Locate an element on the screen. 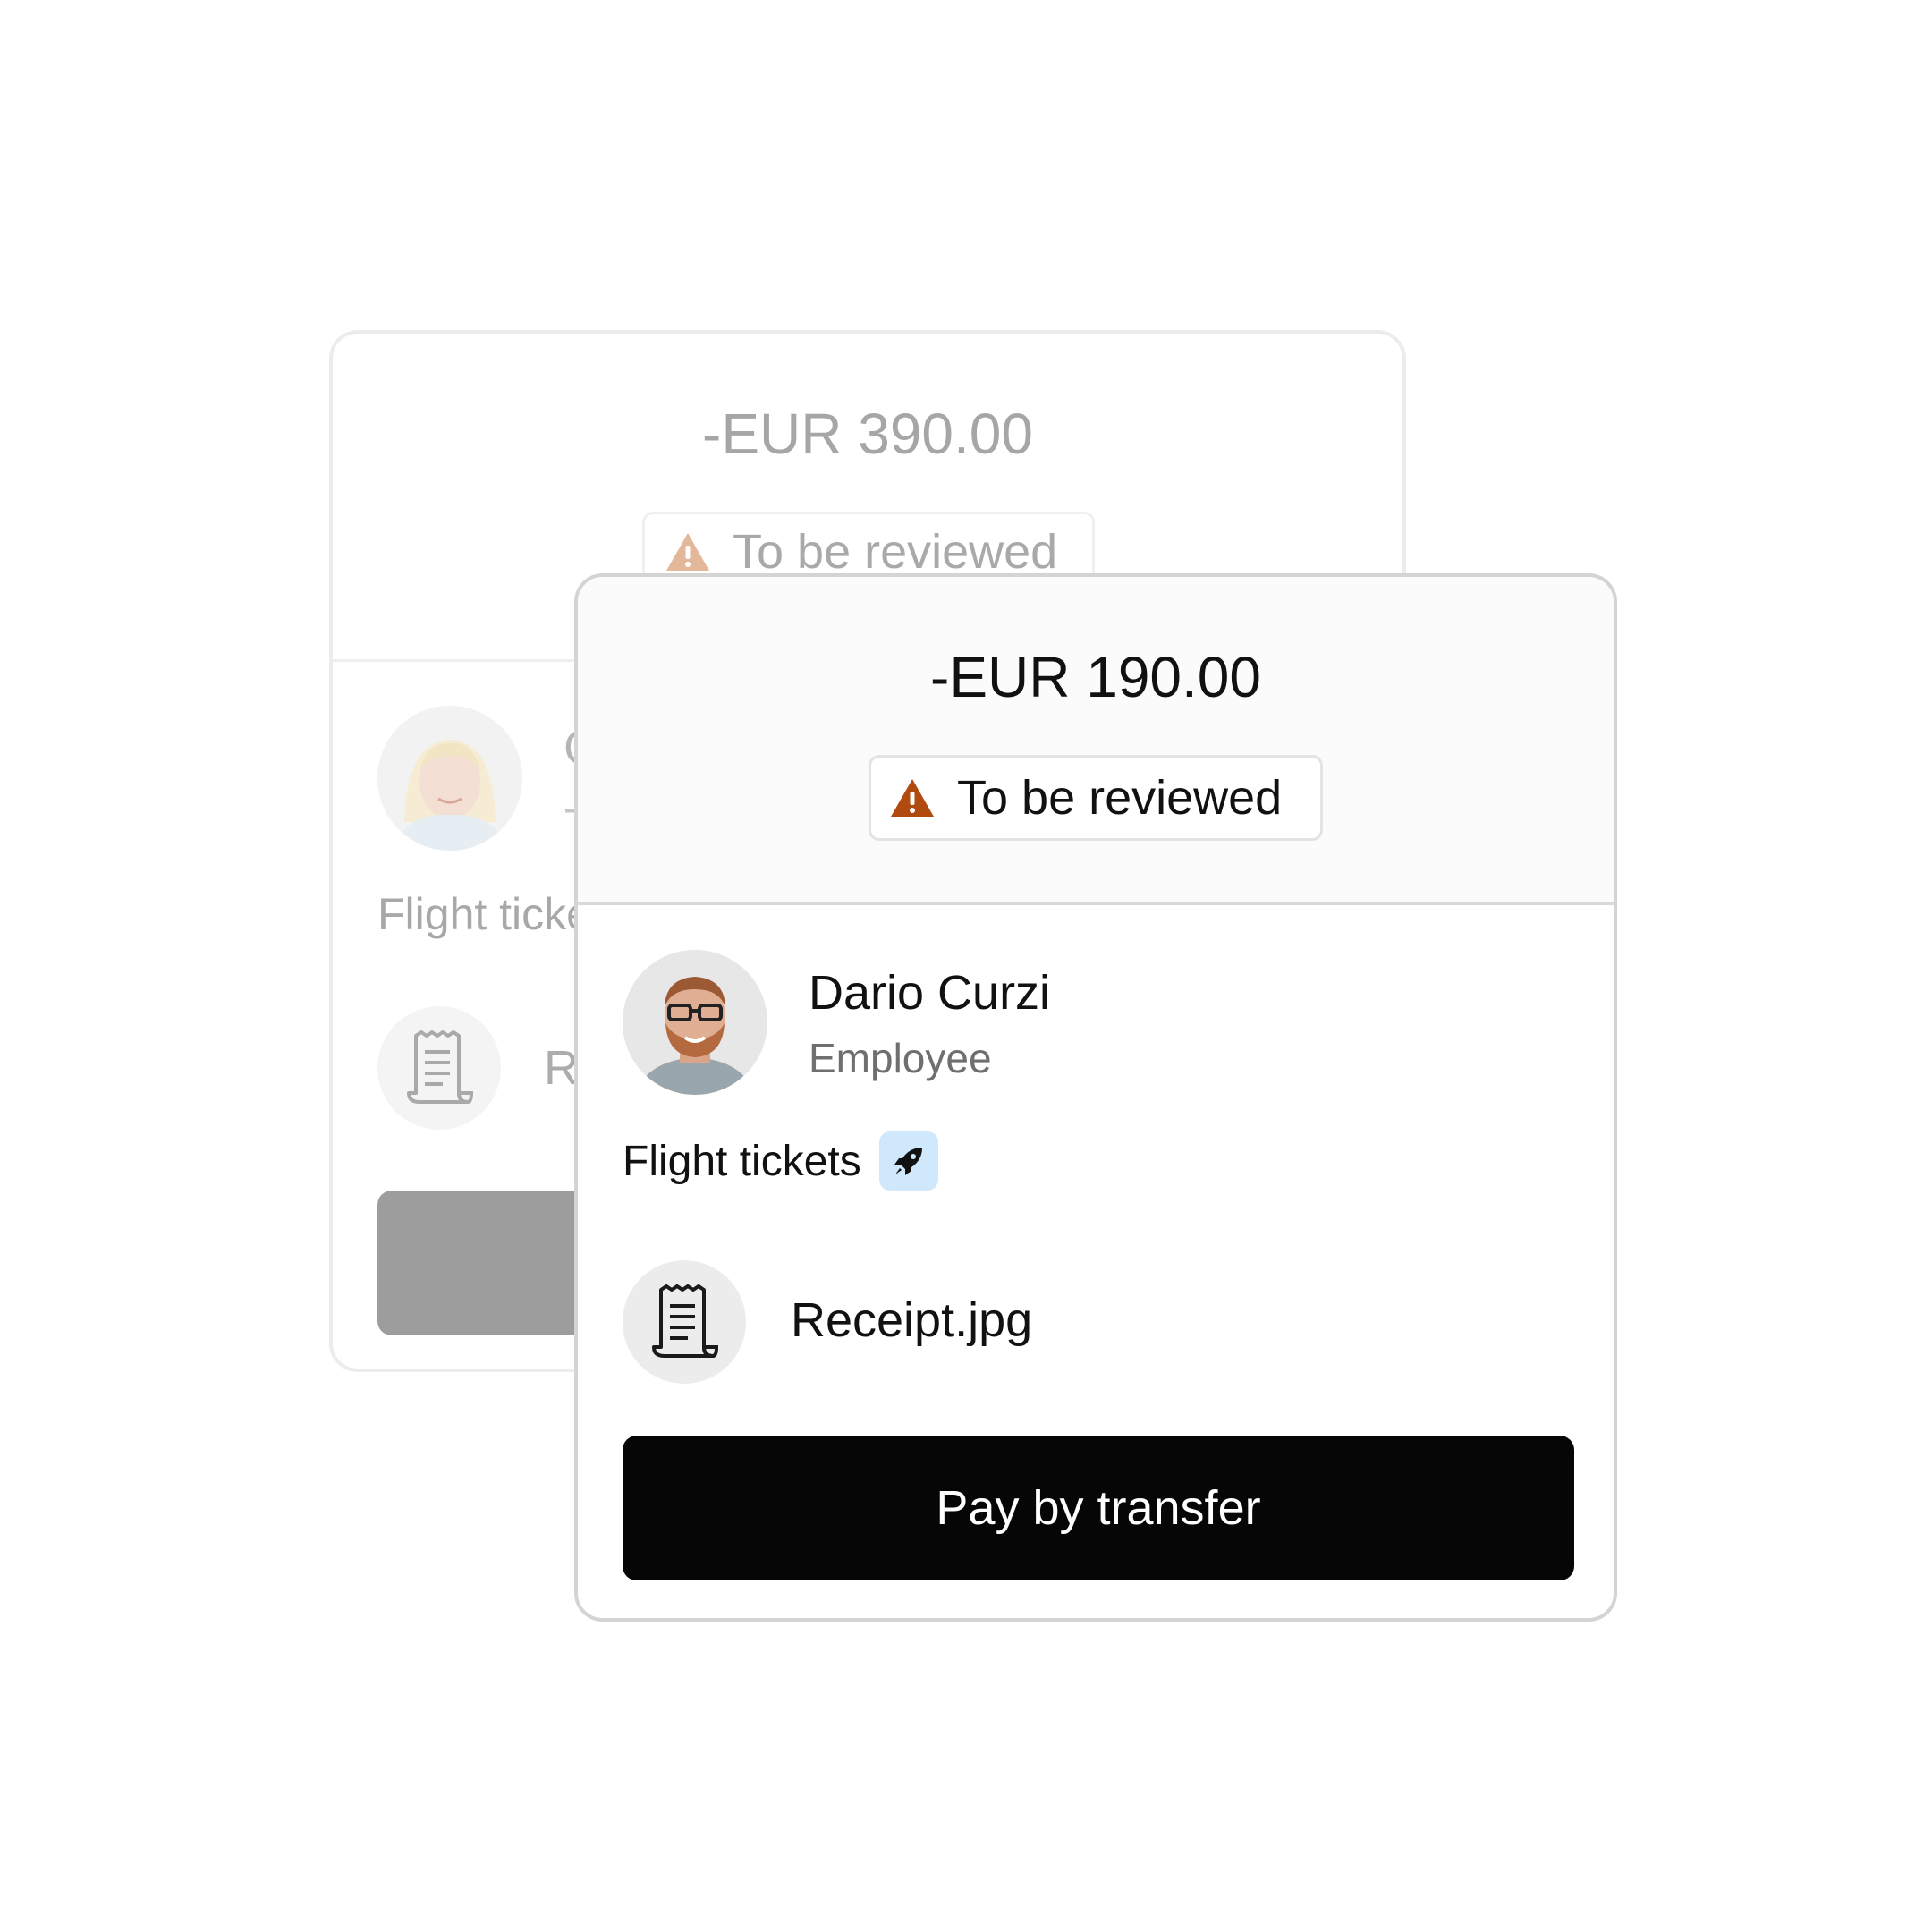  expense-amount: -EUR 190.00 is located at coordinates (1095, 677).